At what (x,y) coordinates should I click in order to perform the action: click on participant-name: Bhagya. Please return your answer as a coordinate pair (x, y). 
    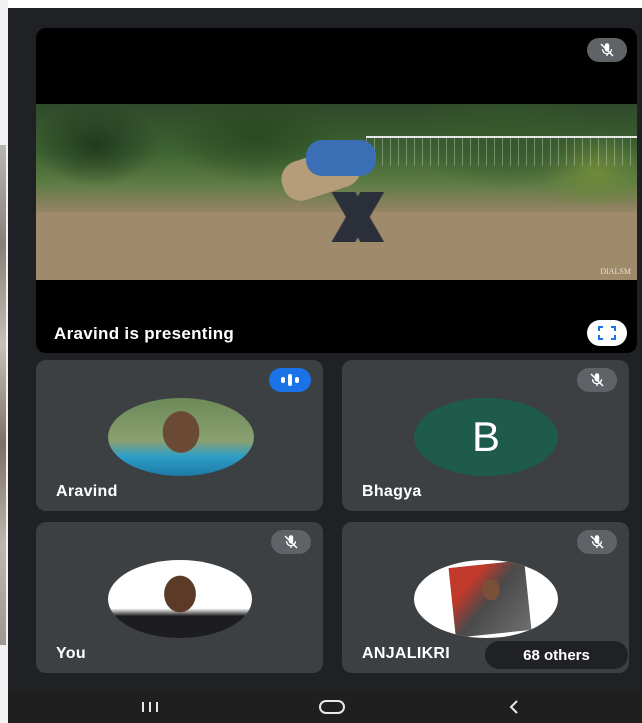
    Looking at the image, I should click on (392, 491).